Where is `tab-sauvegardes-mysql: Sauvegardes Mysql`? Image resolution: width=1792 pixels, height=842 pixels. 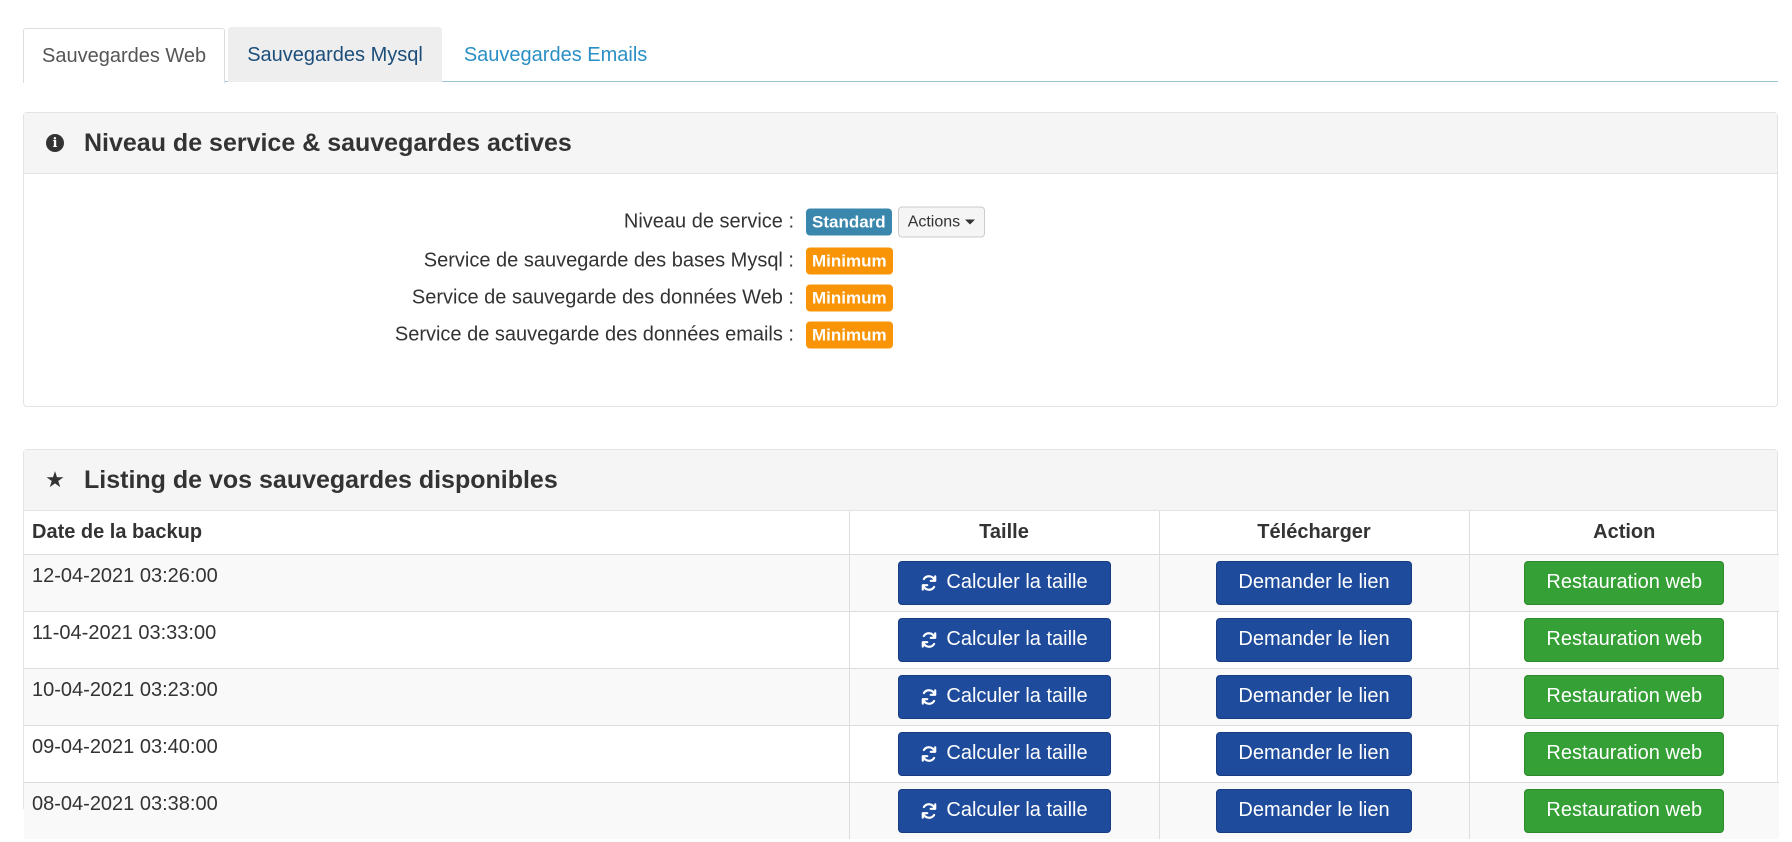
tab-sauvegardes-mysql: Sauvegardes Mysql is located at coordinates (335, 54).